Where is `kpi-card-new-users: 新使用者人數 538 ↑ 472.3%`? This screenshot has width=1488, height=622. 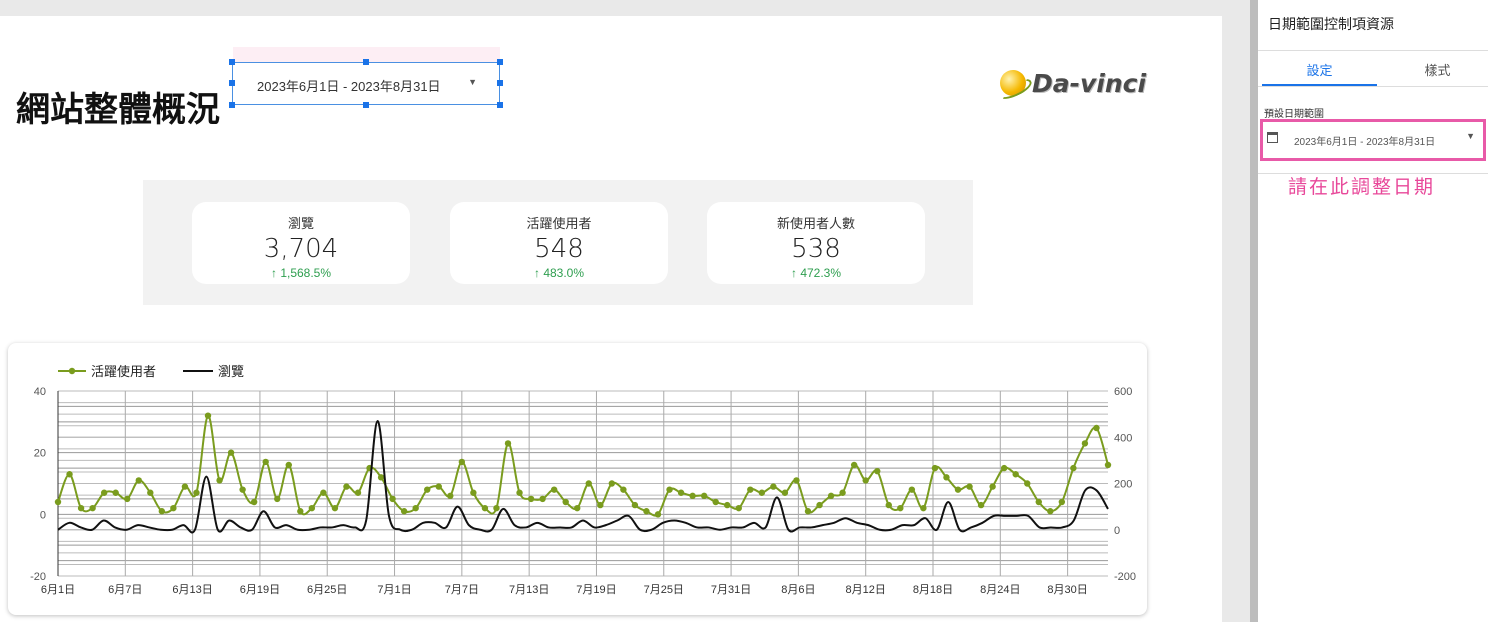
kpi-card-new-users: 新使用者人數 538 ↑ 472.3% is located at coordinates (816, 243).